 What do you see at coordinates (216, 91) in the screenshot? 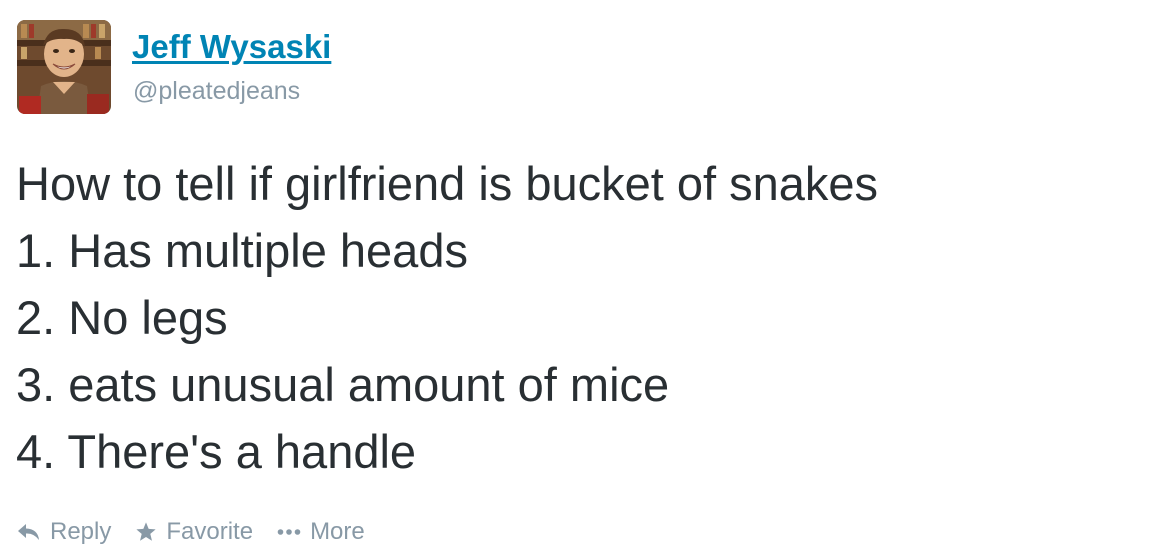
I see `author-handle: @pleatedjeans` at bounding box center [216, 91].